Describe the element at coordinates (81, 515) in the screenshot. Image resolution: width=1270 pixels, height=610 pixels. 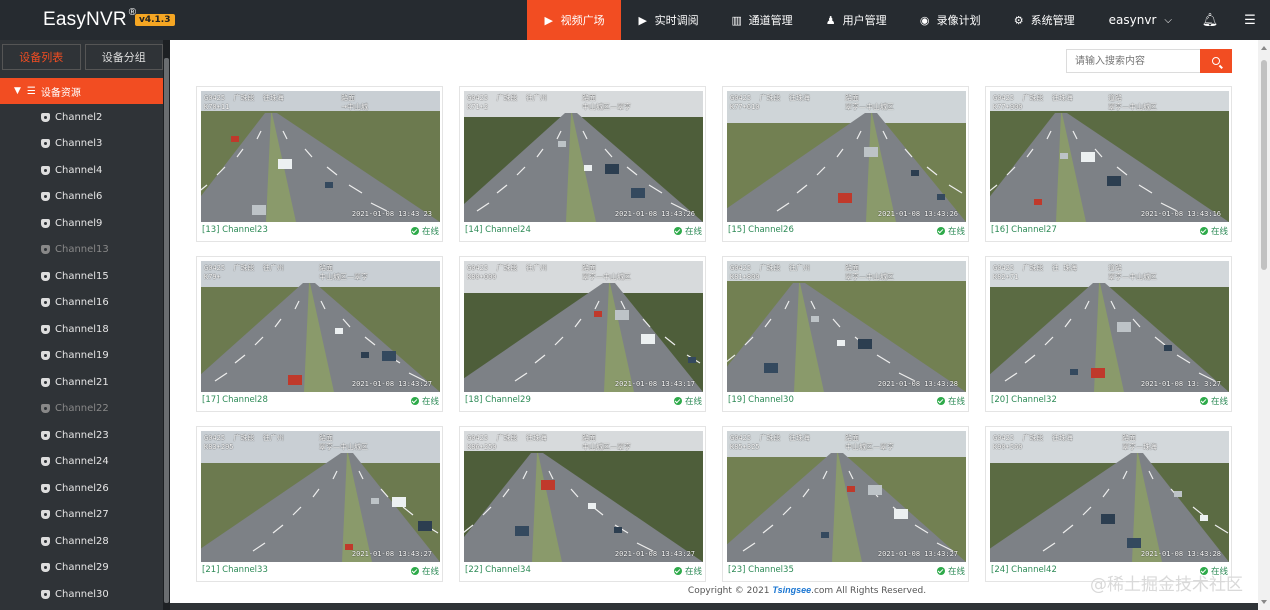
I see `sidebar-channel-item: Channel27` at that location.